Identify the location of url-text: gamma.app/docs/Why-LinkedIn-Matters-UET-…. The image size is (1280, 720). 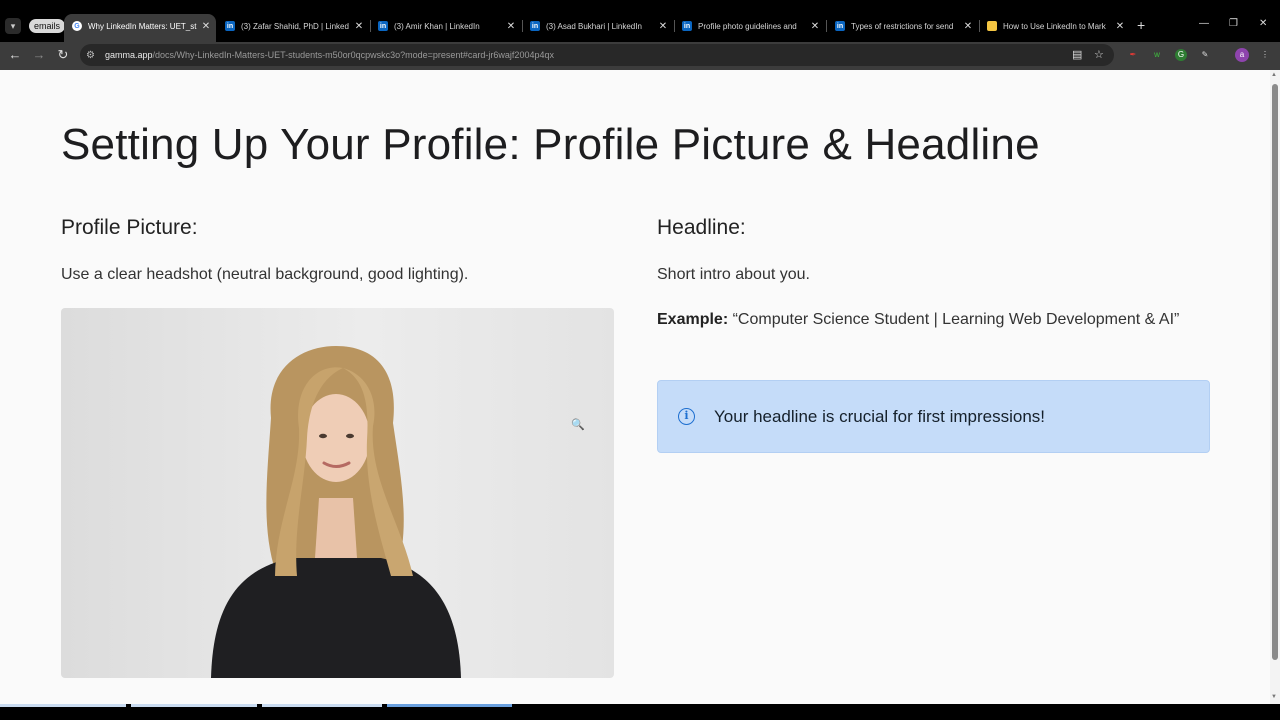
(329, 55).